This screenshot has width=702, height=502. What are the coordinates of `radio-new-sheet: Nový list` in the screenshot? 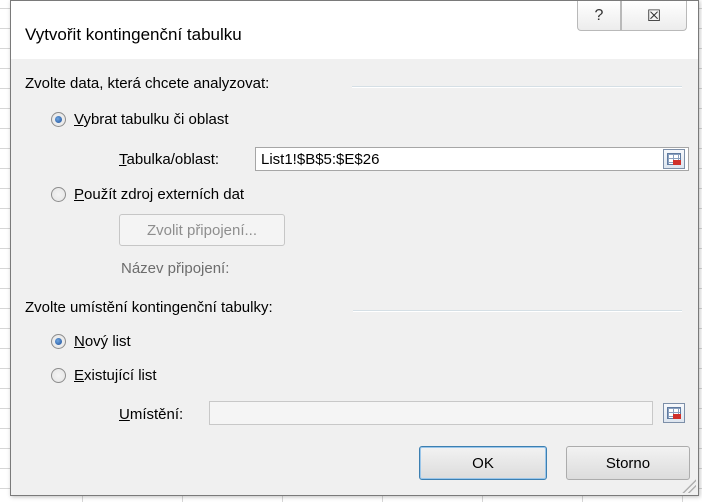 It's located at (91, 341).